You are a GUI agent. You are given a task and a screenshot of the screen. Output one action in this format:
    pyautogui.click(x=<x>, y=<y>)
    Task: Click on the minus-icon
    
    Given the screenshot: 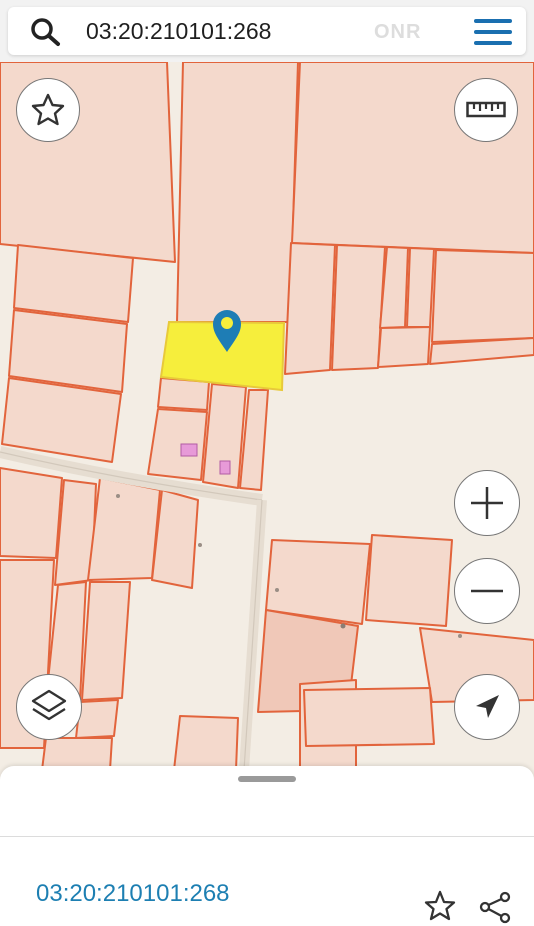 What is the action you would take?
    pyautogui.click(x=487, y=591)
    